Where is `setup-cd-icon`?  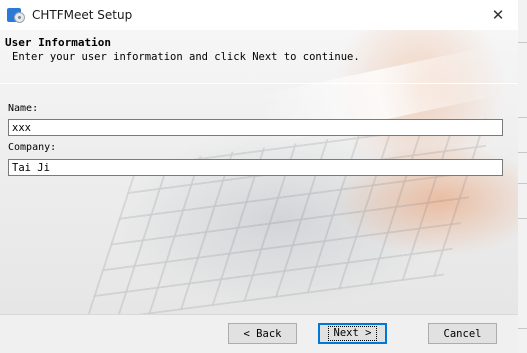
setup-cd-icon is located at coordinates (16, 15).